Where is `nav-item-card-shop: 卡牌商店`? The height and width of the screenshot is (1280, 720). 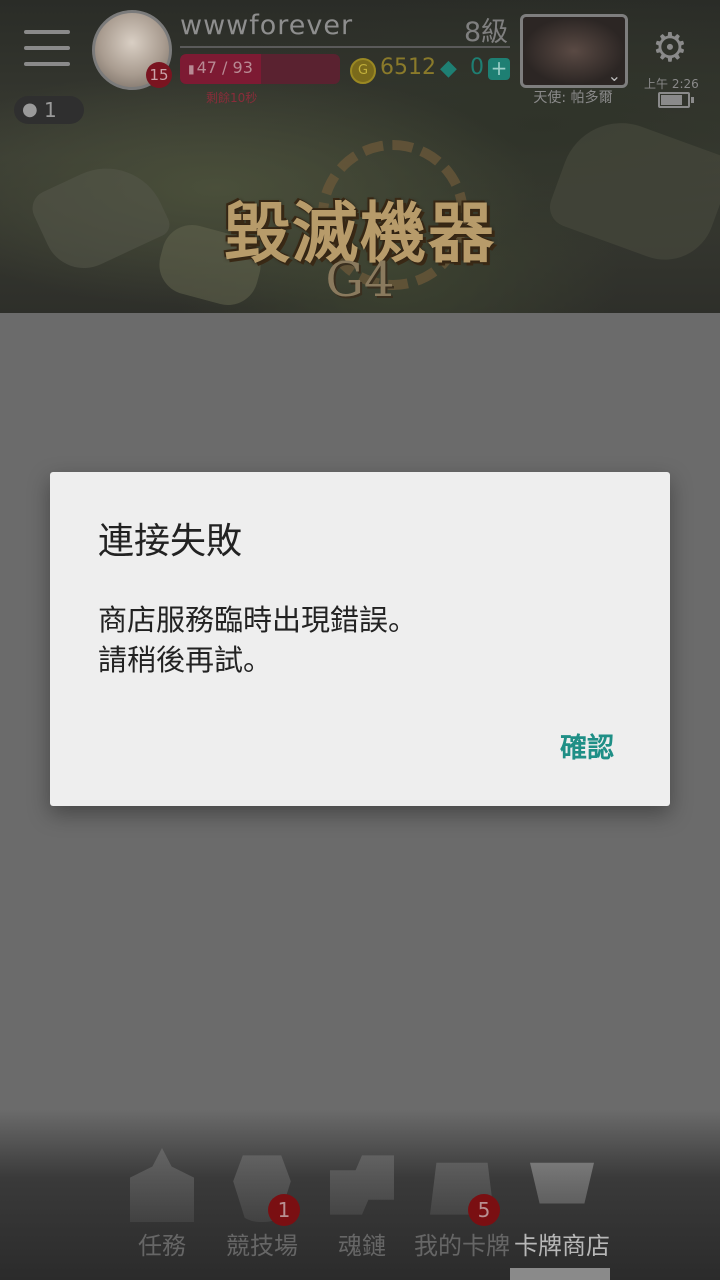
nav-item-card-shop: 卡牌商店 is located at coordinates (562, 1195).